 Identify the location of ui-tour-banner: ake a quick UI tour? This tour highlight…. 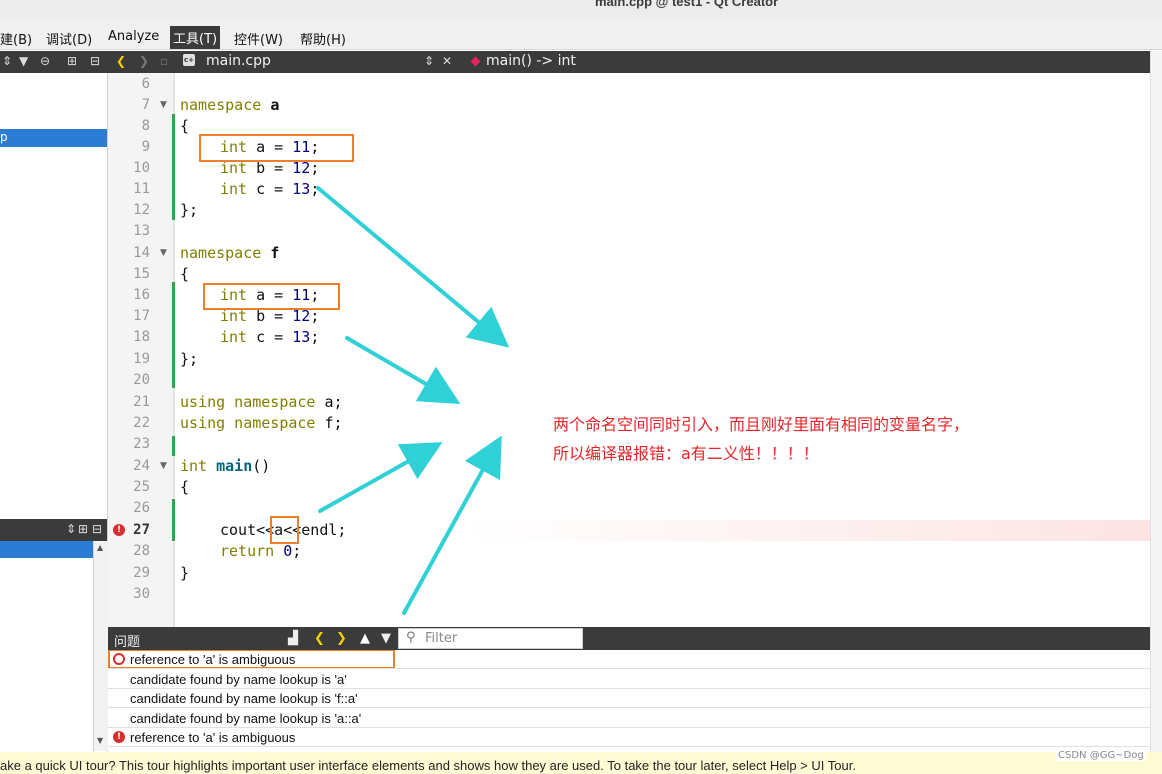
(581, 763).